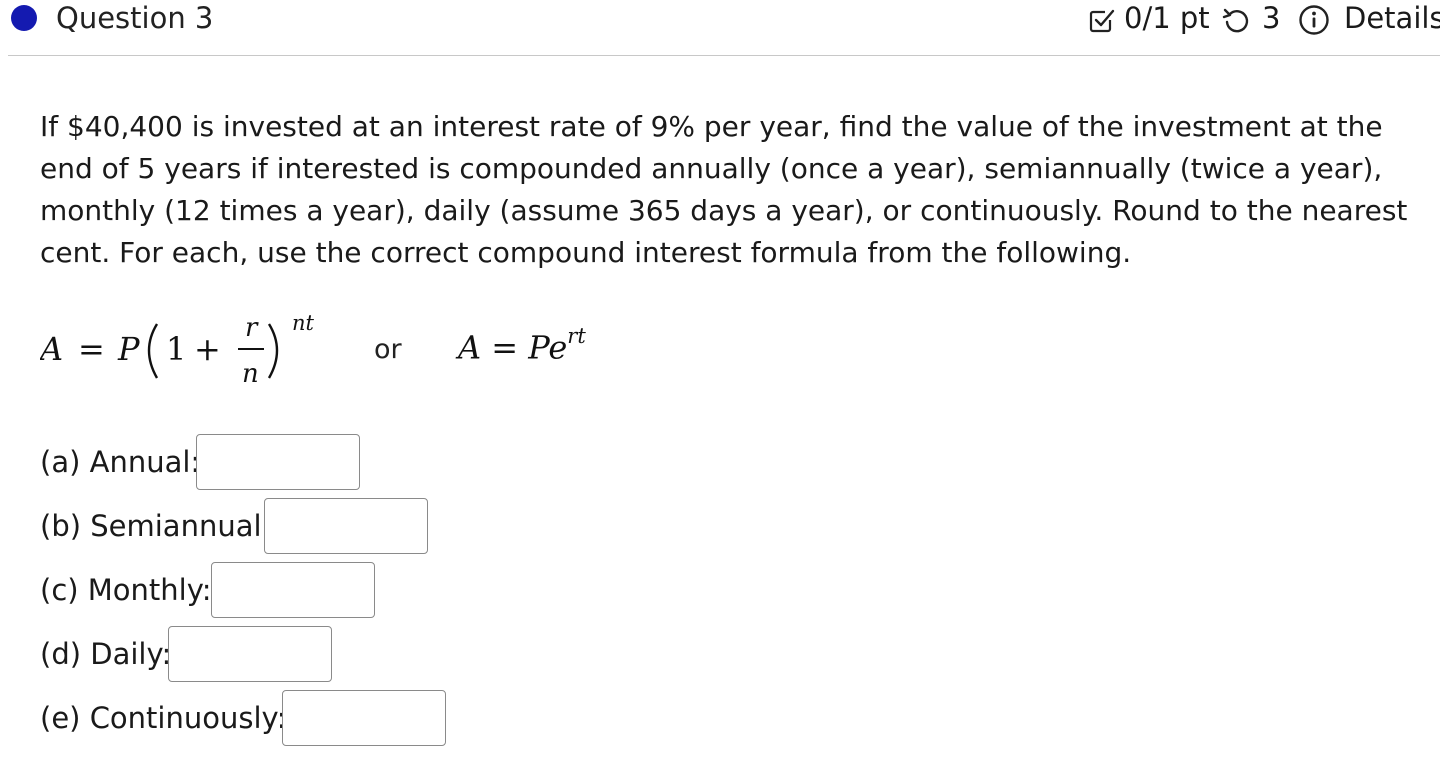  I want to click on header-divider, so click(724, 55).